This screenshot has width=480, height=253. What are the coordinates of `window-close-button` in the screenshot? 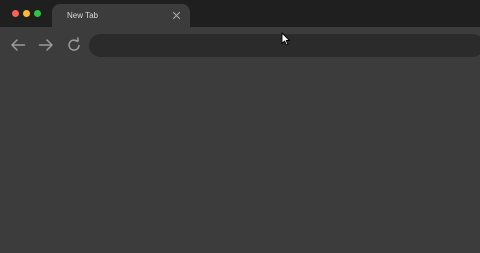 It's located at (15, 13).